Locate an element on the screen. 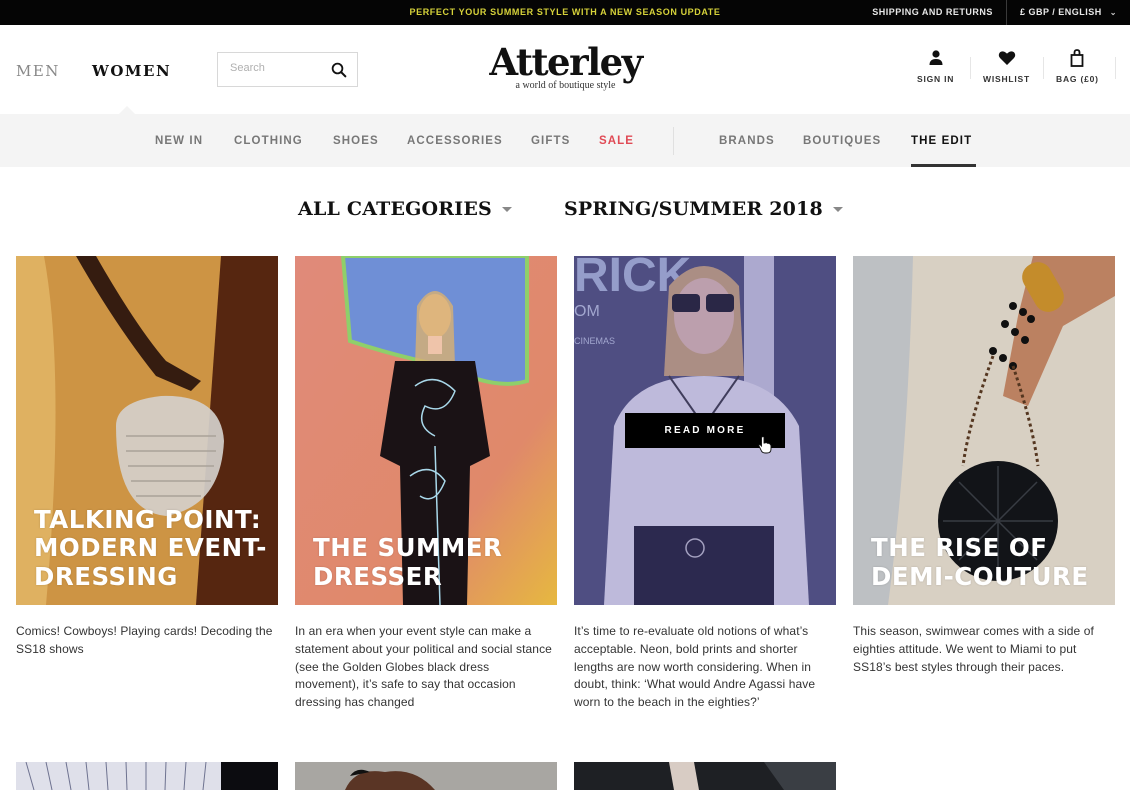  sign-in-label: SIGN IN is located at coordinates (936, 79).